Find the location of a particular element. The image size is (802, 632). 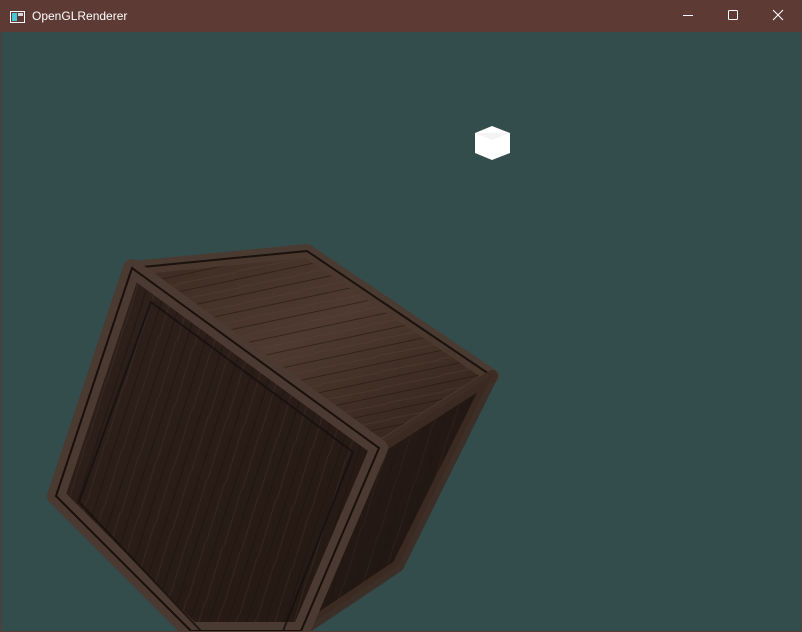

minimize-icon is located at coordinates (688, 17).